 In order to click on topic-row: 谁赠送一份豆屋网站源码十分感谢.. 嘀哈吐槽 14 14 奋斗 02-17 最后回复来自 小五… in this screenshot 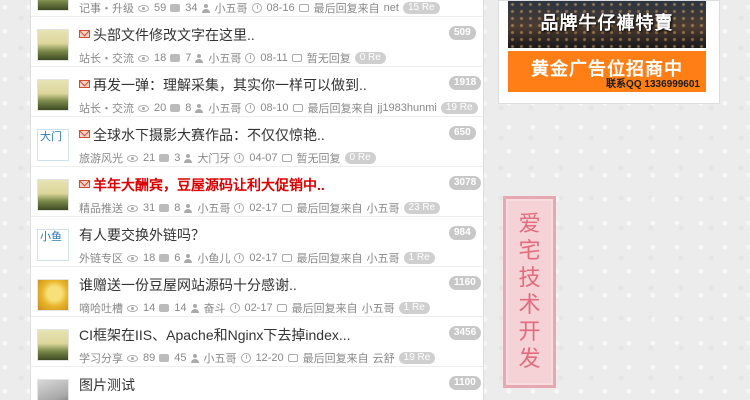, I will do `click(257, 293)`.